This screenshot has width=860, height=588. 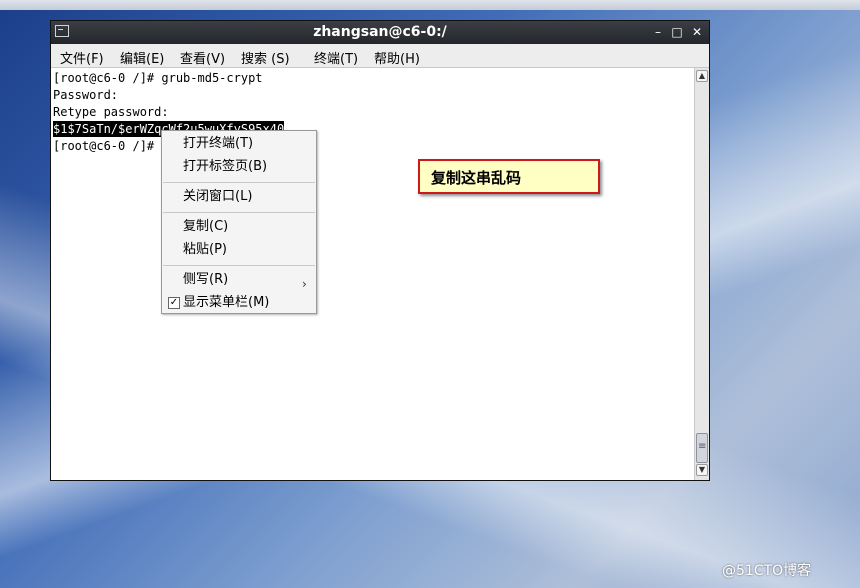 I want to click on chevron-right-icon: ›, so click(x=304, y=284).